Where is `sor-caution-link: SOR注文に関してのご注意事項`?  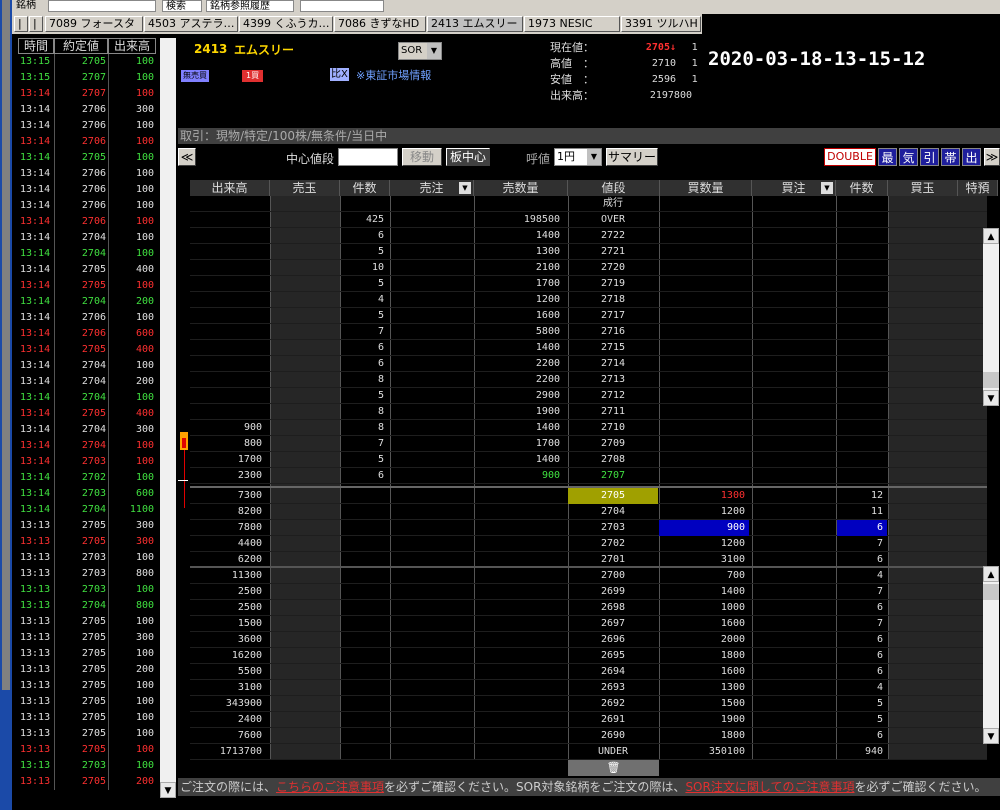
sor-caution-link: SOR注文に関してのご注意事項 is located at coordinates (769, 787).